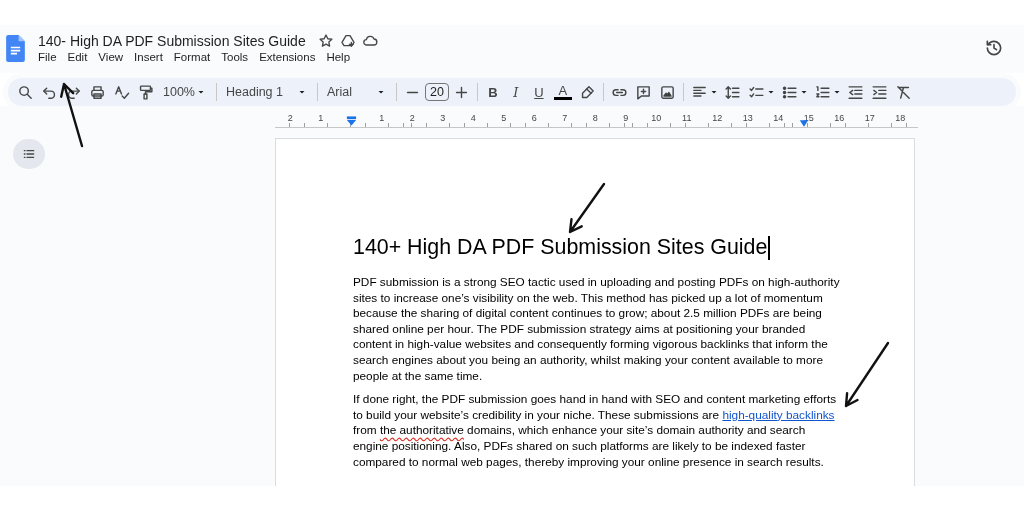 This screenshot has width=1024, height=512. What do you see at coordinates (562, 92) in the screenshot?
I see `text-color-button: A` at bounding box center [562, 92].